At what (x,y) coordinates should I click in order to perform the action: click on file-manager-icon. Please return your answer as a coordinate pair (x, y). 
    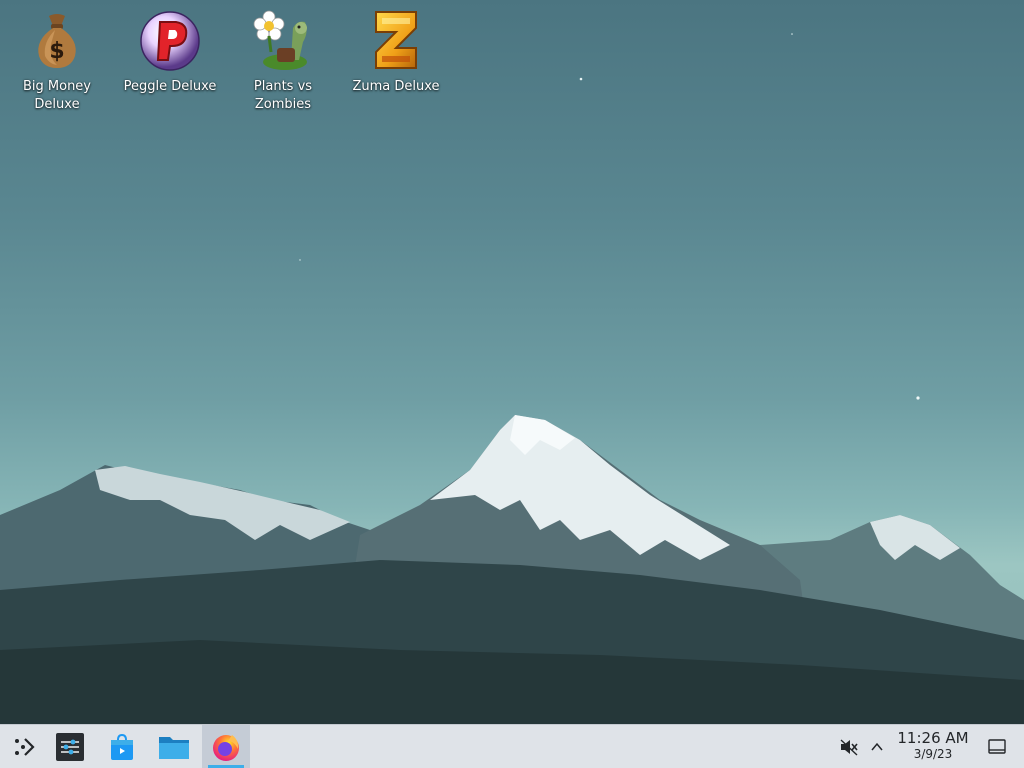
    Looking at the image, I should click on (174, 747).